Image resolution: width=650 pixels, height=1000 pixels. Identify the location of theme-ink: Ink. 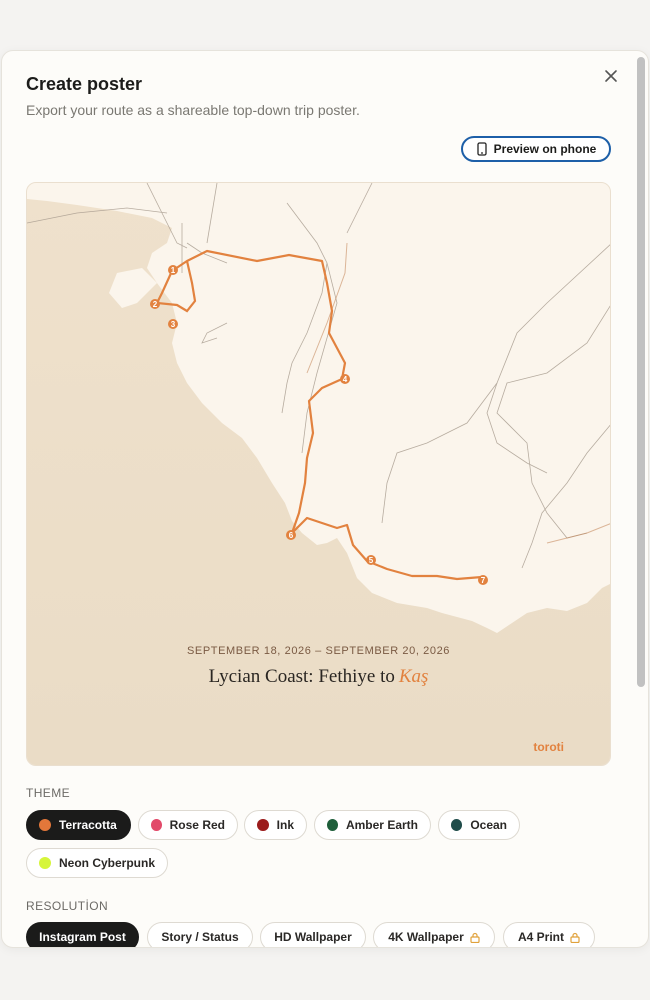
(275, 825).